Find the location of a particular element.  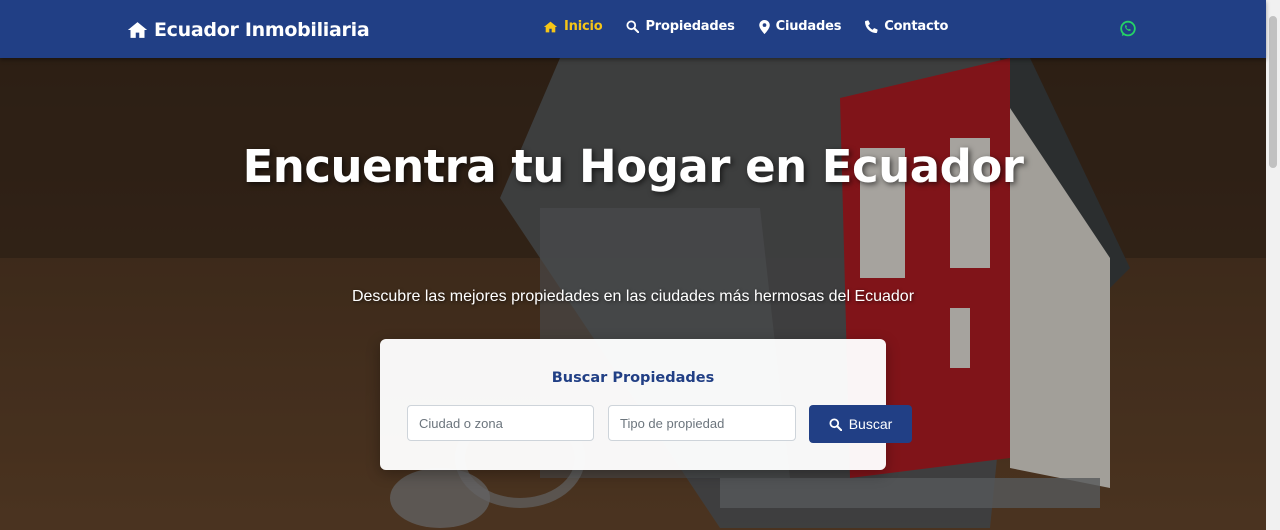

search-button: Buscar is located at coordinates (860, 424).